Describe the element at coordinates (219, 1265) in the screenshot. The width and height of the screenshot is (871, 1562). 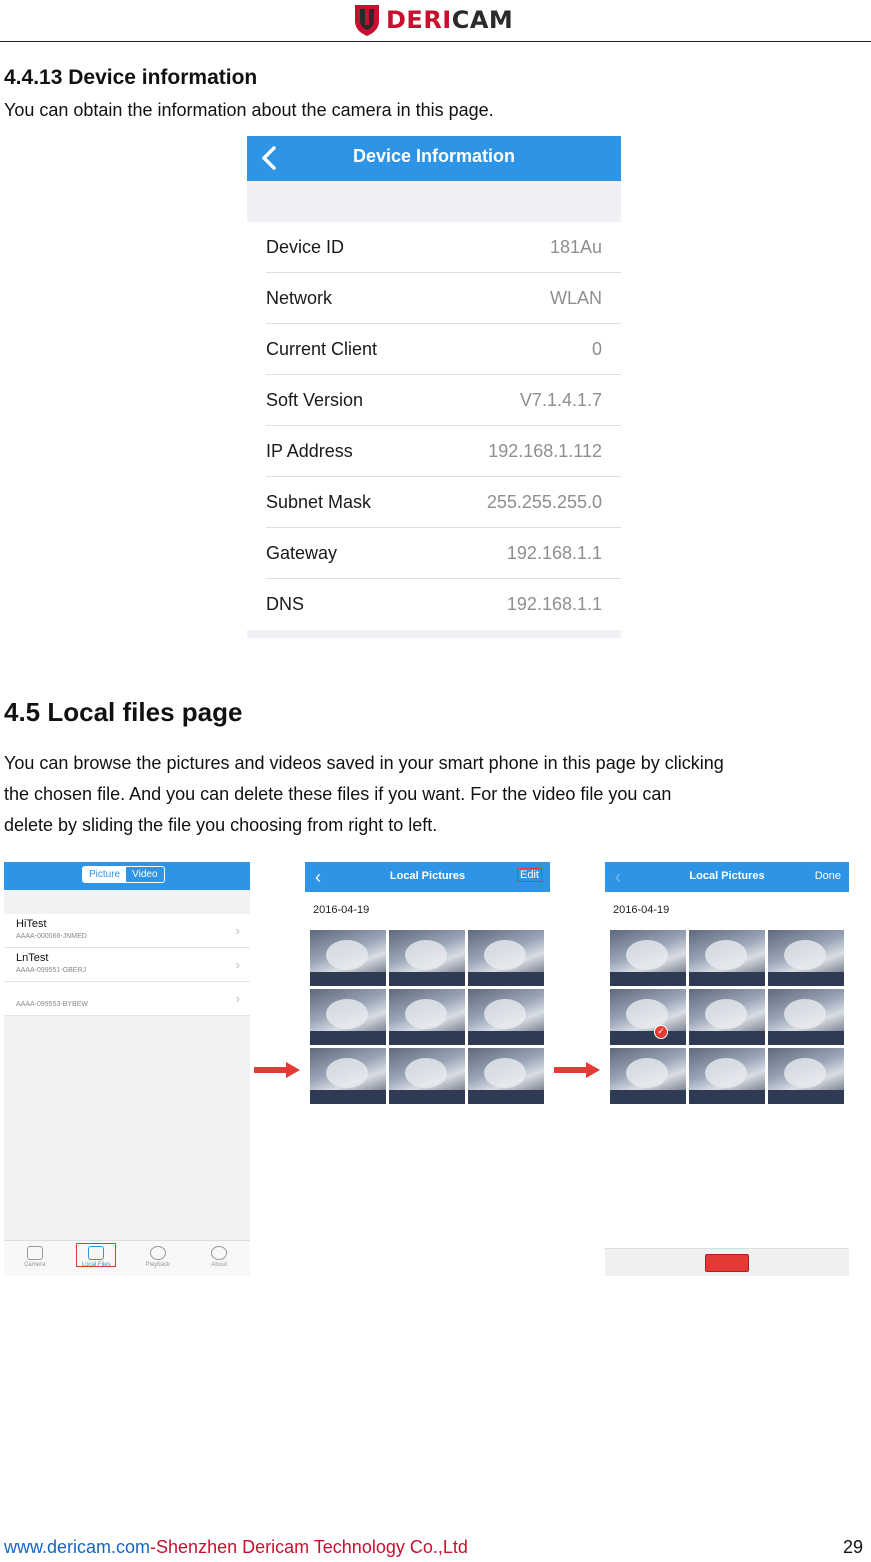
I see `tab-label: About` at that location.